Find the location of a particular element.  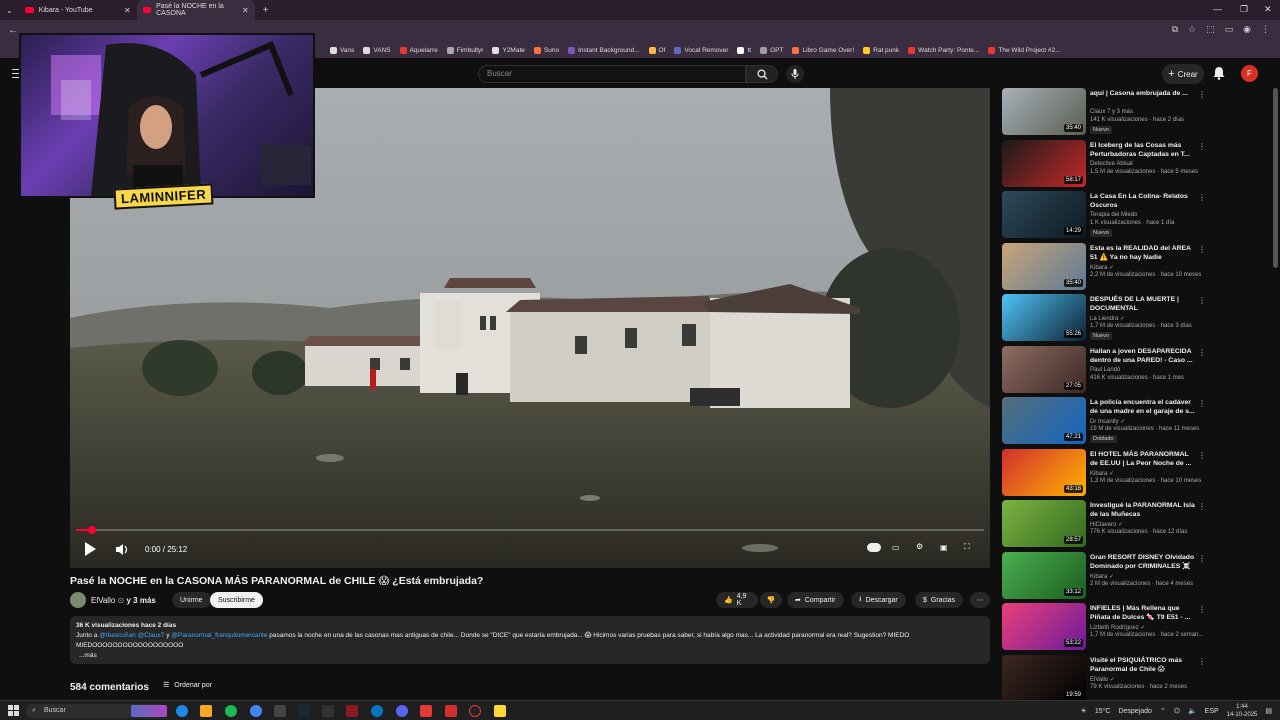

split-icon: ▭ is located at coordinates (1229, 29).